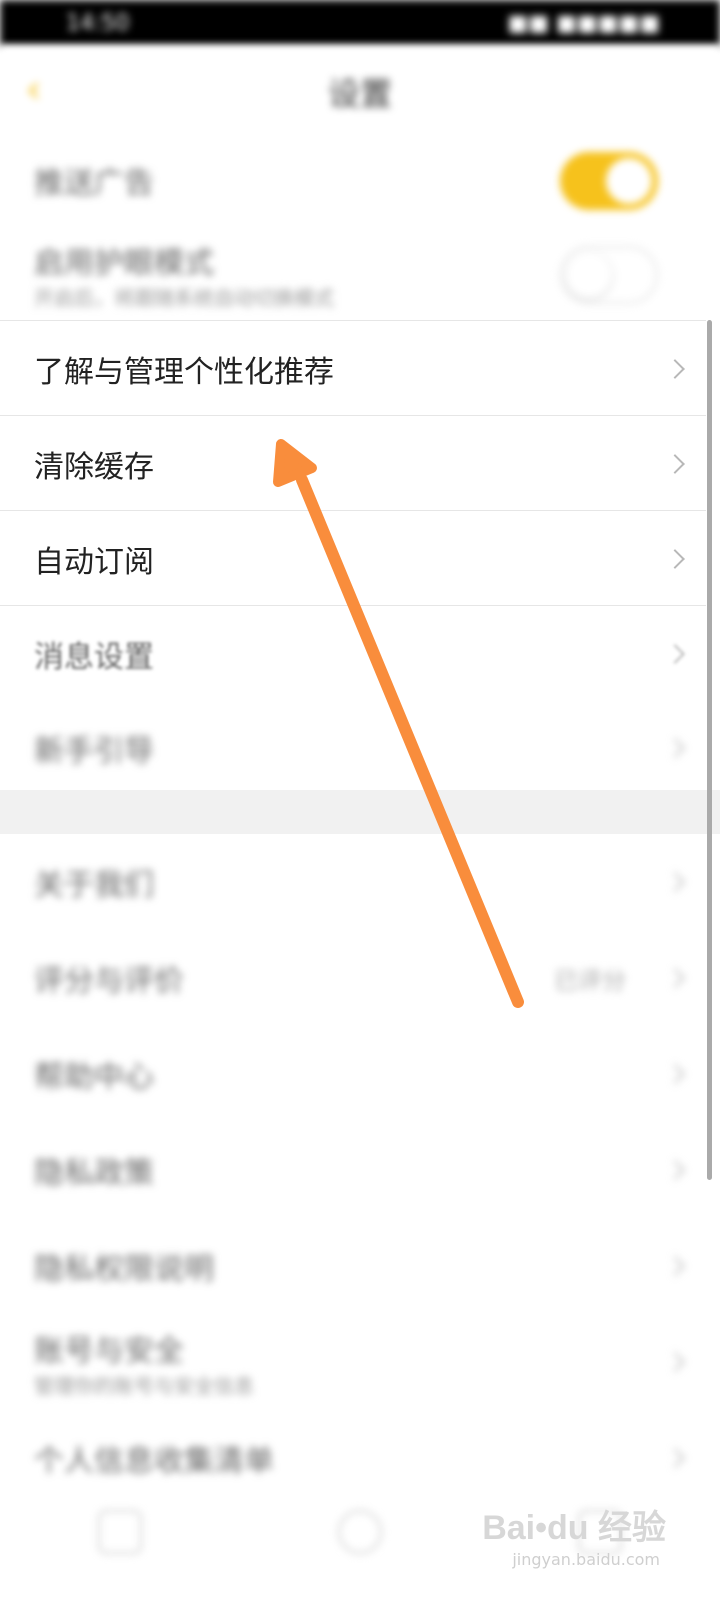 The image size is (720, 1600). Describe the element at coordinates (295, 463) in the screenshot. I see `arrow-head` at that location.